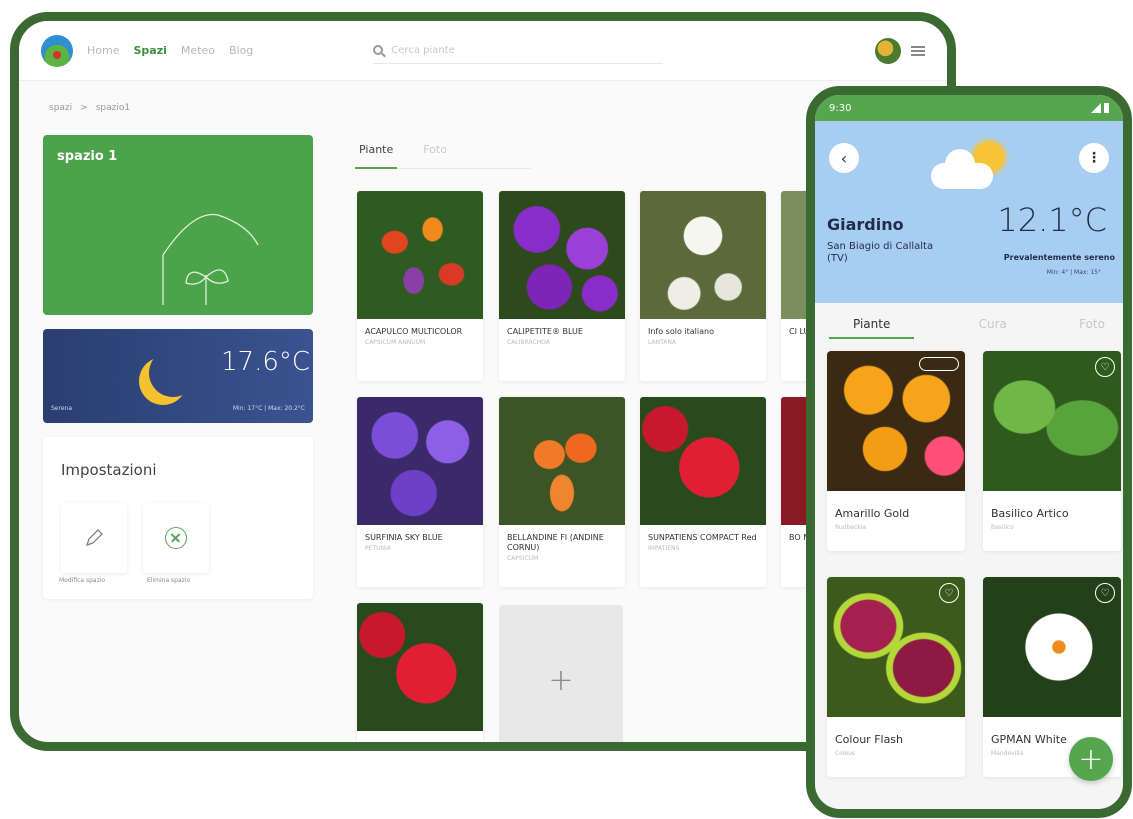  I want to click on plant-card: Info solo italiano LANTANA, so click(703, 286).